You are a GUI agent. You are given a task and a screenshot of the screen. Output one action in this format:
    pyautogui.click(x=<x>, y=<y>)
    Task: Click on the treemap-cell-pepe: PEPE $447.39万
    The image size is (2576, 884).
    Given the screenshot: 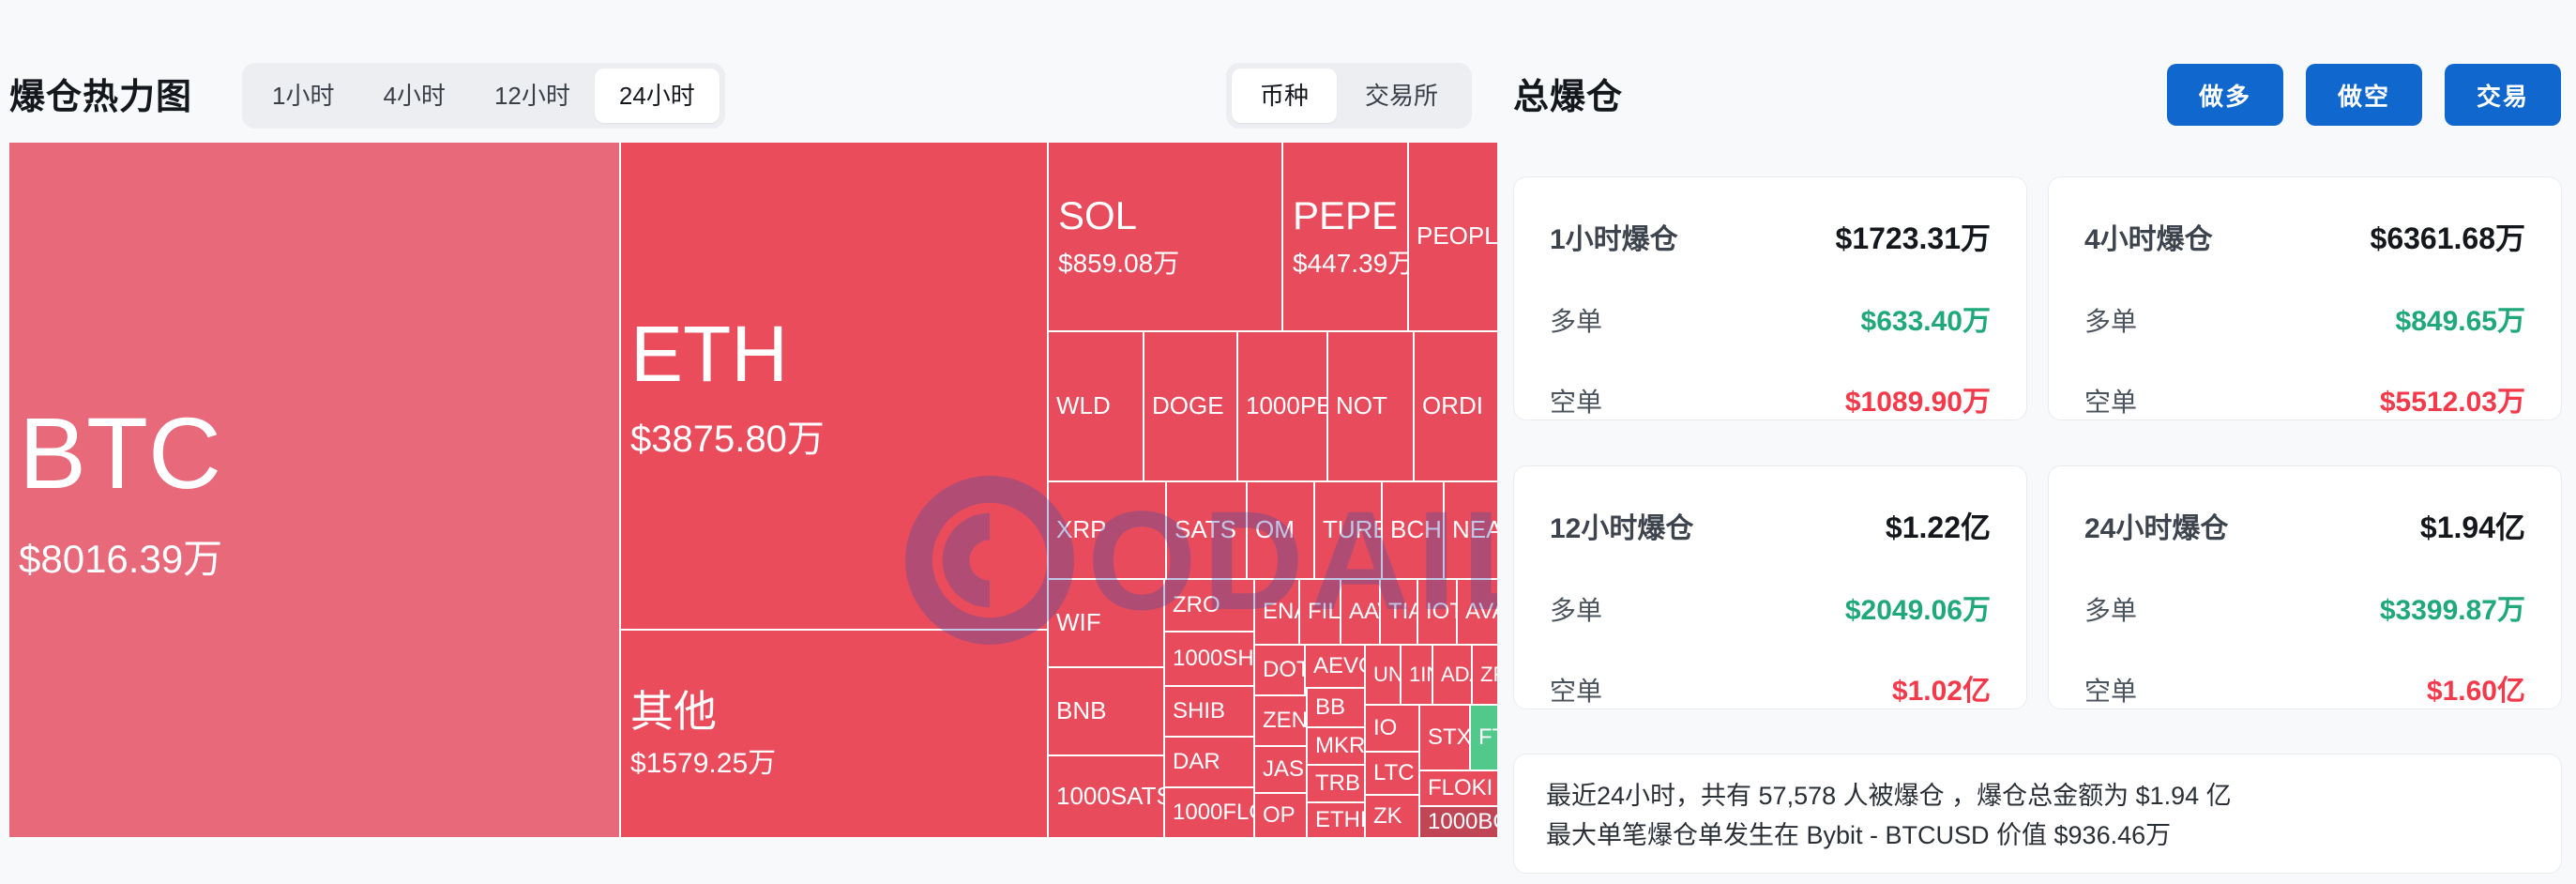 What is the action you would take?
    pyautogui.click(x=1346, y=237)
    